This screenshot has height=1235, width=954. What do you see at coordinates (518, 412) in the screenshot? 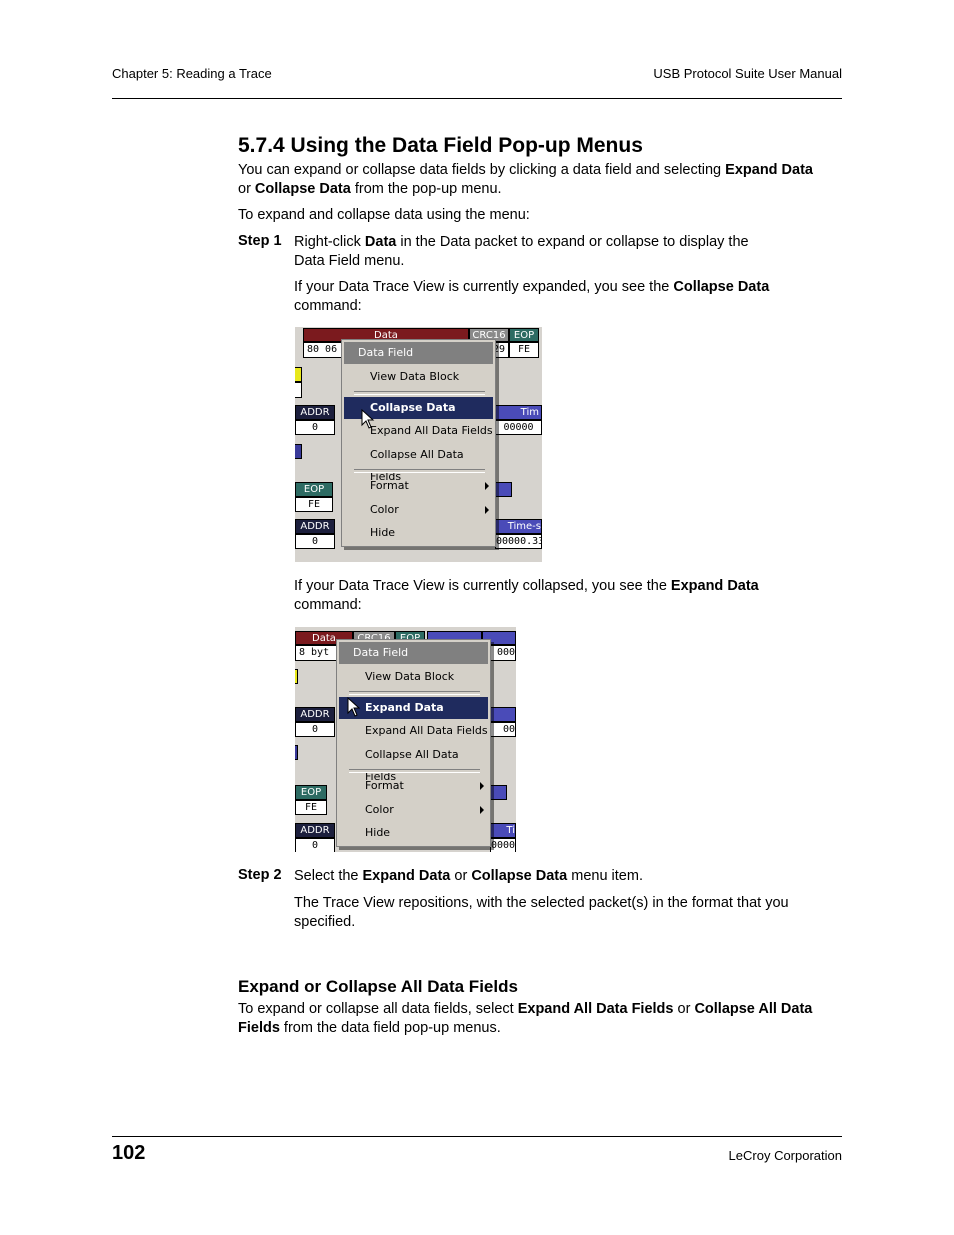
I see `field-time-header: Tim` at bounding box center [518, 412].